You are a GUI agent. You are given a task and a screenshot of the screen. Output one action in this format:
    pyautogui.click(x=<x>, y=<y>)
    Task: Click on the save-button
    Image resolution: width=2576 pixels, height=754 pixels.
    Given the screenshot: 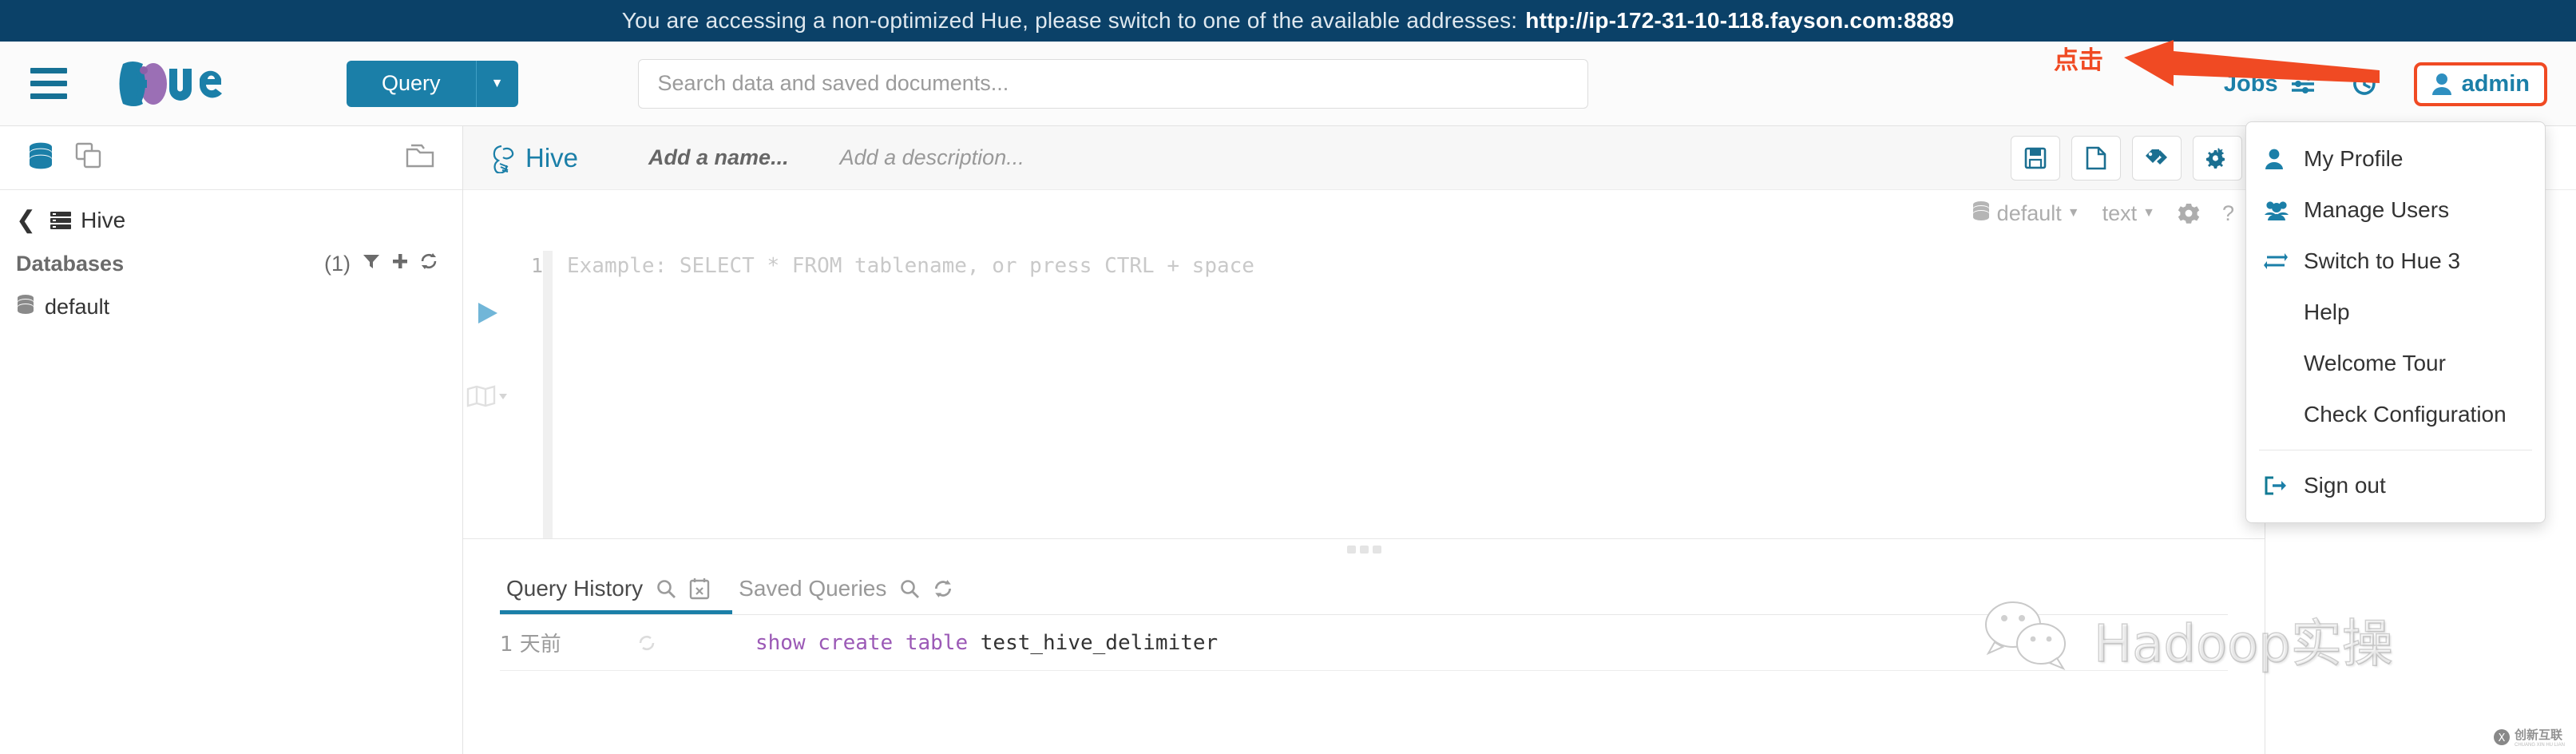 What is the action you would take?
    pyautogui.click(x=2036, y=158)
    